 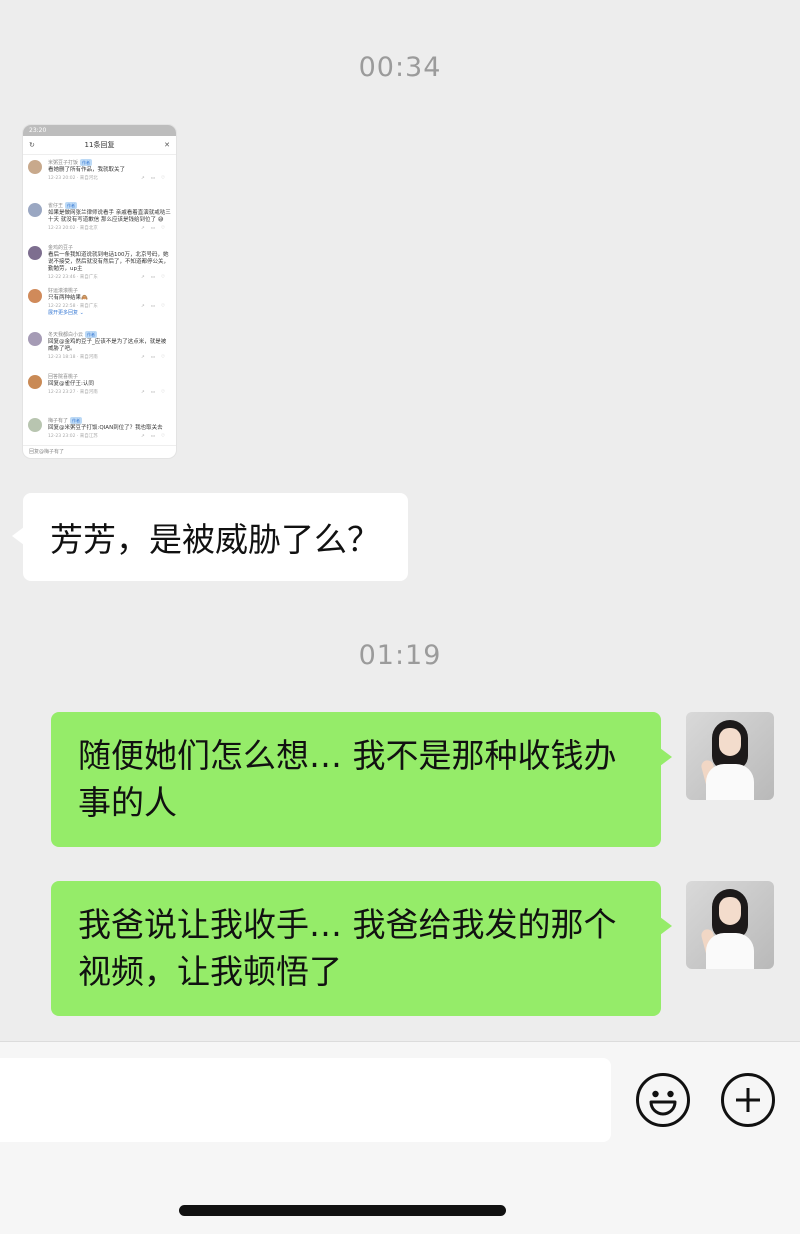 I want to click on outgoing-message-bubble: 我爸说让我收手… 我爸给我发的那个视频，让我顿悟了, so click(x=361, y=948).